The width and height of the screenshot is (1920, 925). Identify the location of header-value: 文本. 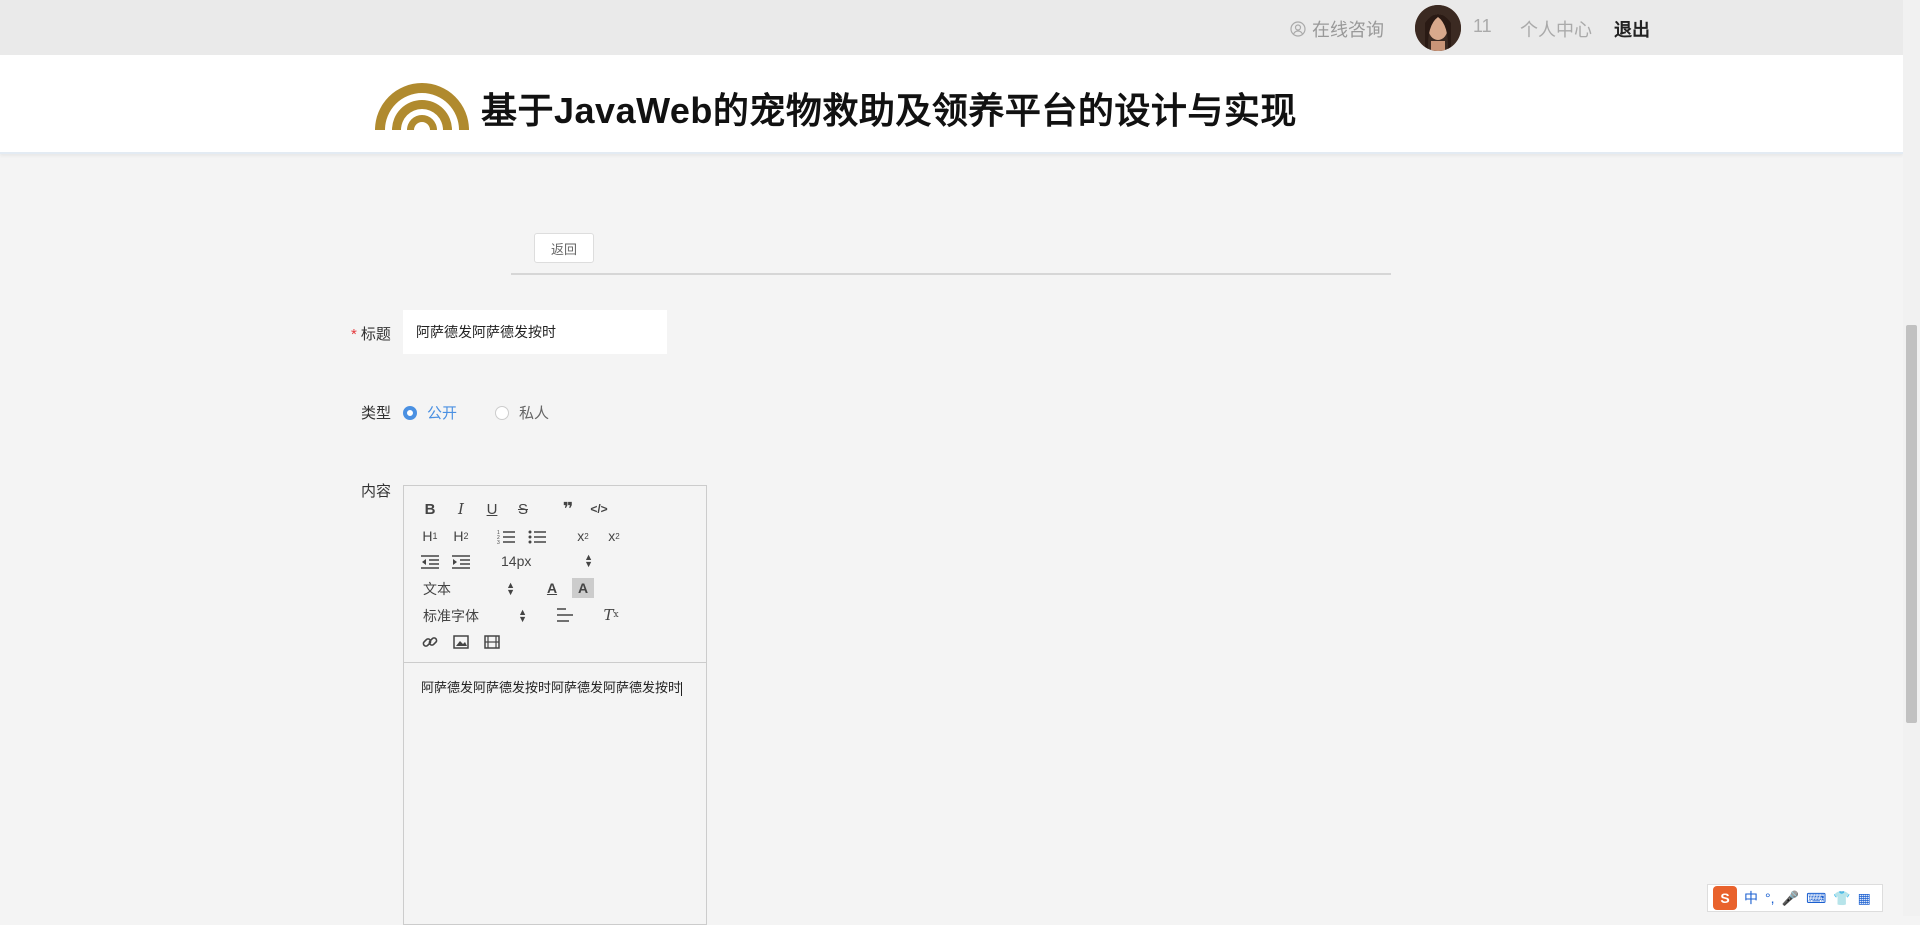
(437, 589).